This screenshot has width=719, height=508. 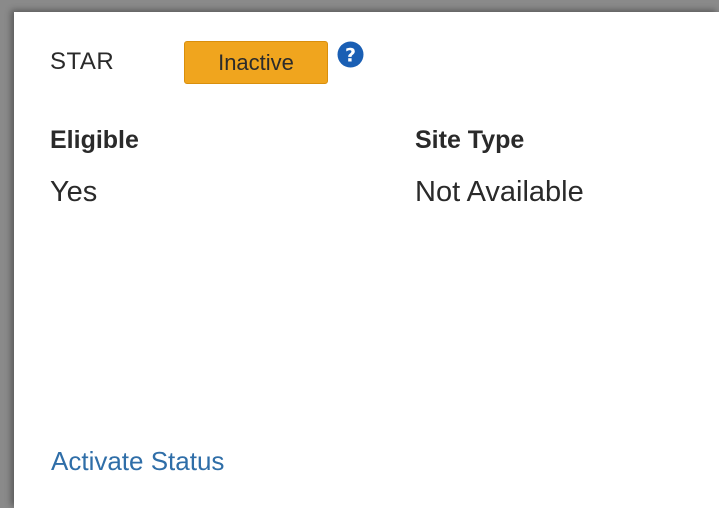 I want to click on eligible-label: Eligible, so click(x=94, y=140).